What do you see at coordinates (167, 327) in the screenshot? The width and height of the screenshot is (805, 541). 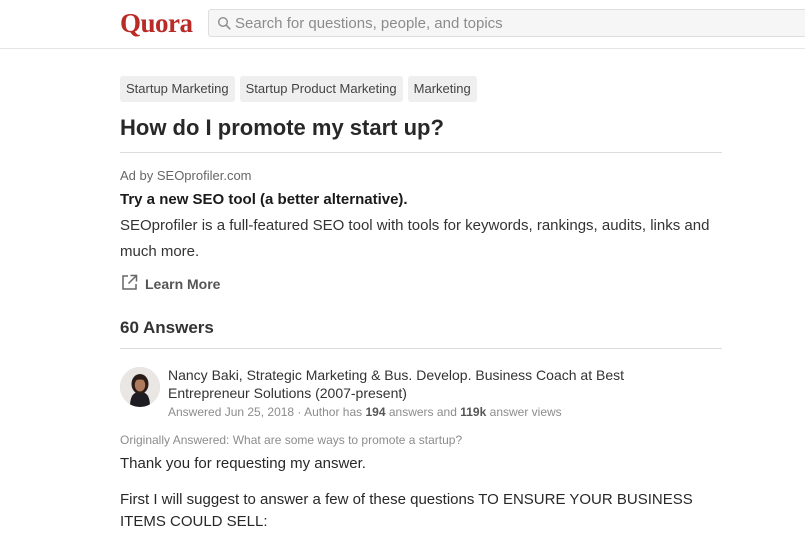 I see `answers-count: 60 Answers` at bounding box center [167, 327].